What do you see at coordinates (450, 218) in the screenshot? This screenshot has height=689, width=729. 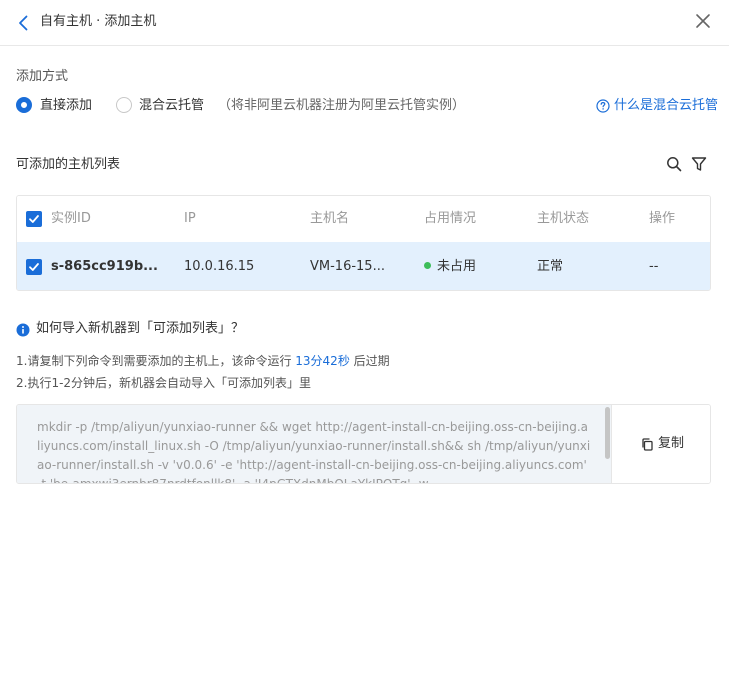 I see `column-usage: 占用情况` at bounding box center [450, 218].